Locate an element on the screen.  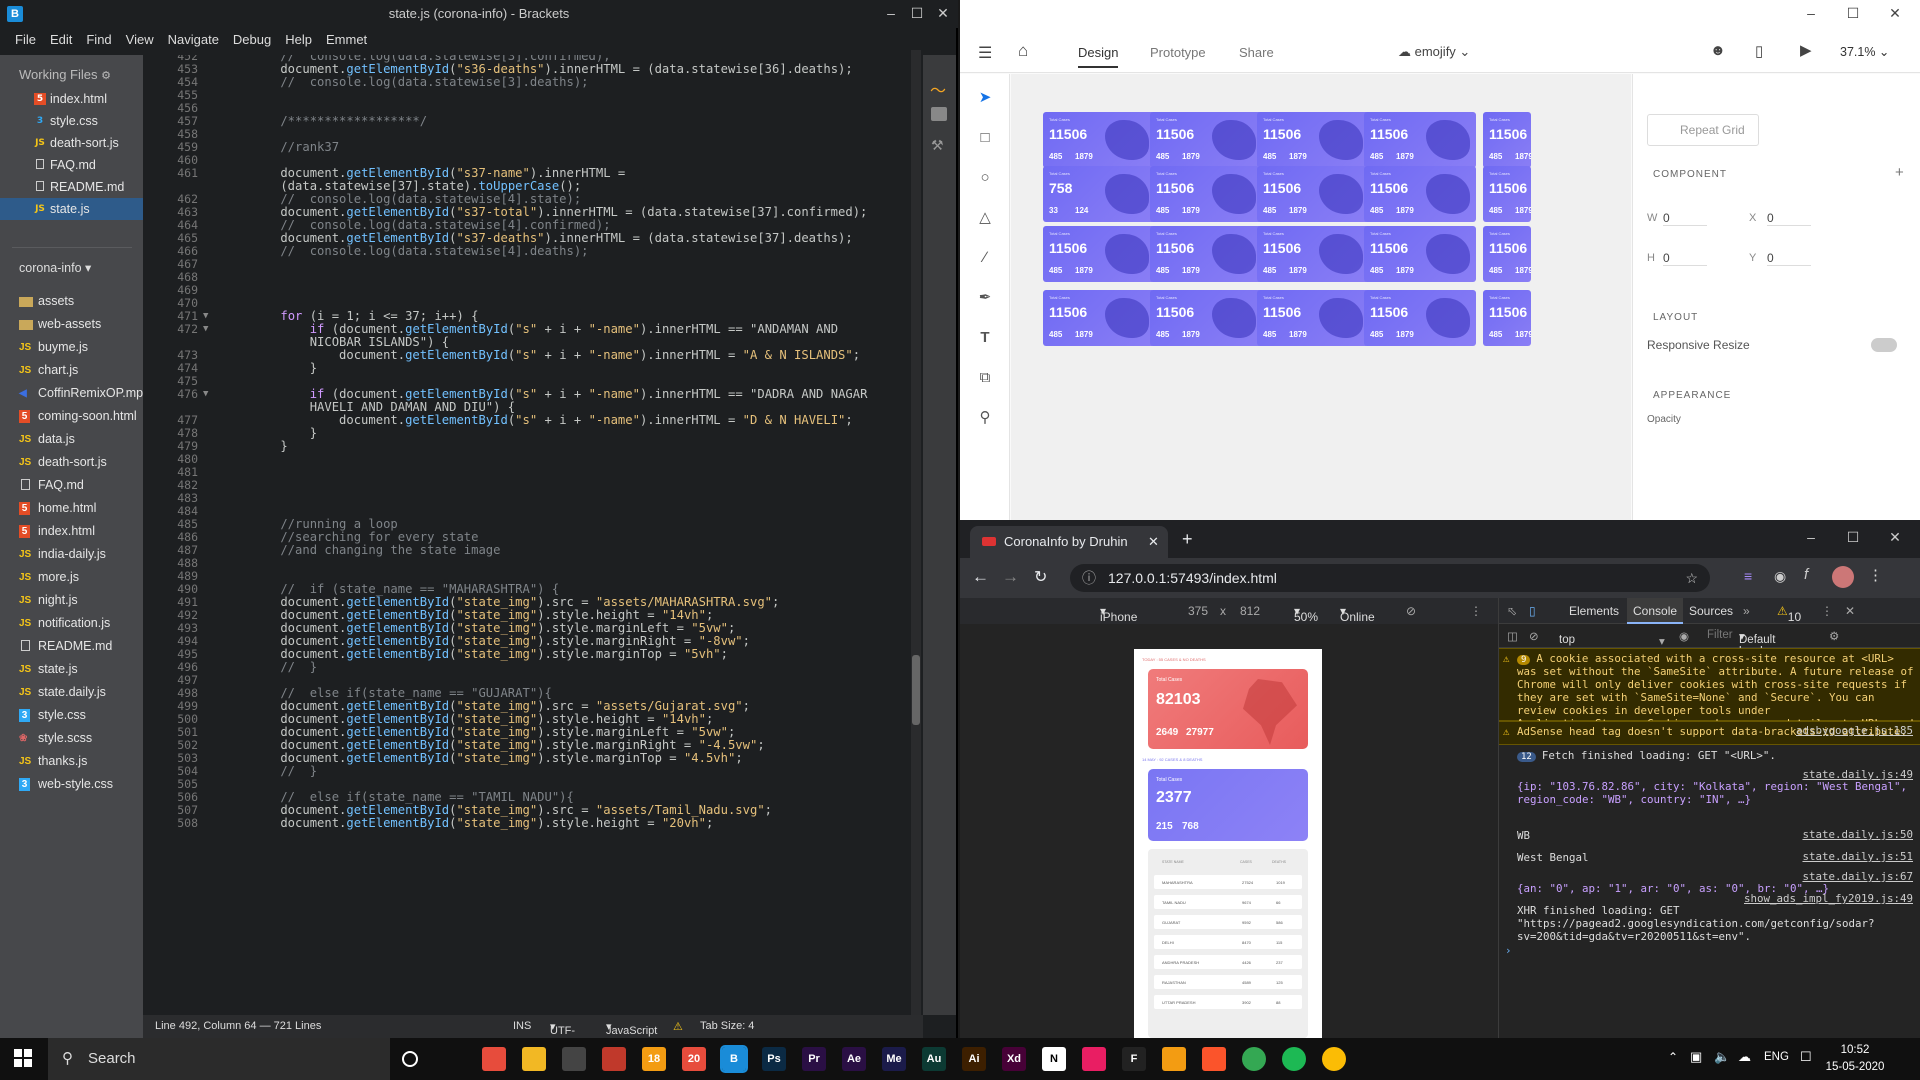
home-icon: ⌂ is located at coordinates (1023, 51).